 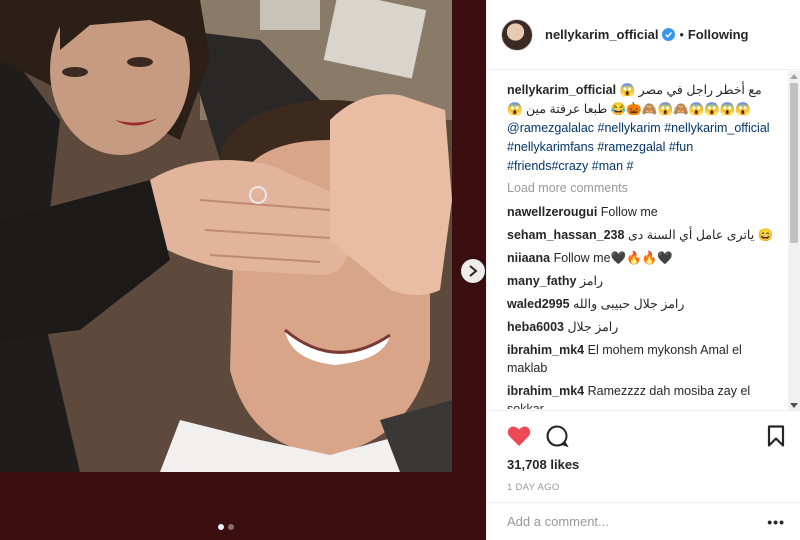 What do you see at coordinates (231, 527) in the screenshot?
I see `carousel-dot` at bounding box center [231, 527].